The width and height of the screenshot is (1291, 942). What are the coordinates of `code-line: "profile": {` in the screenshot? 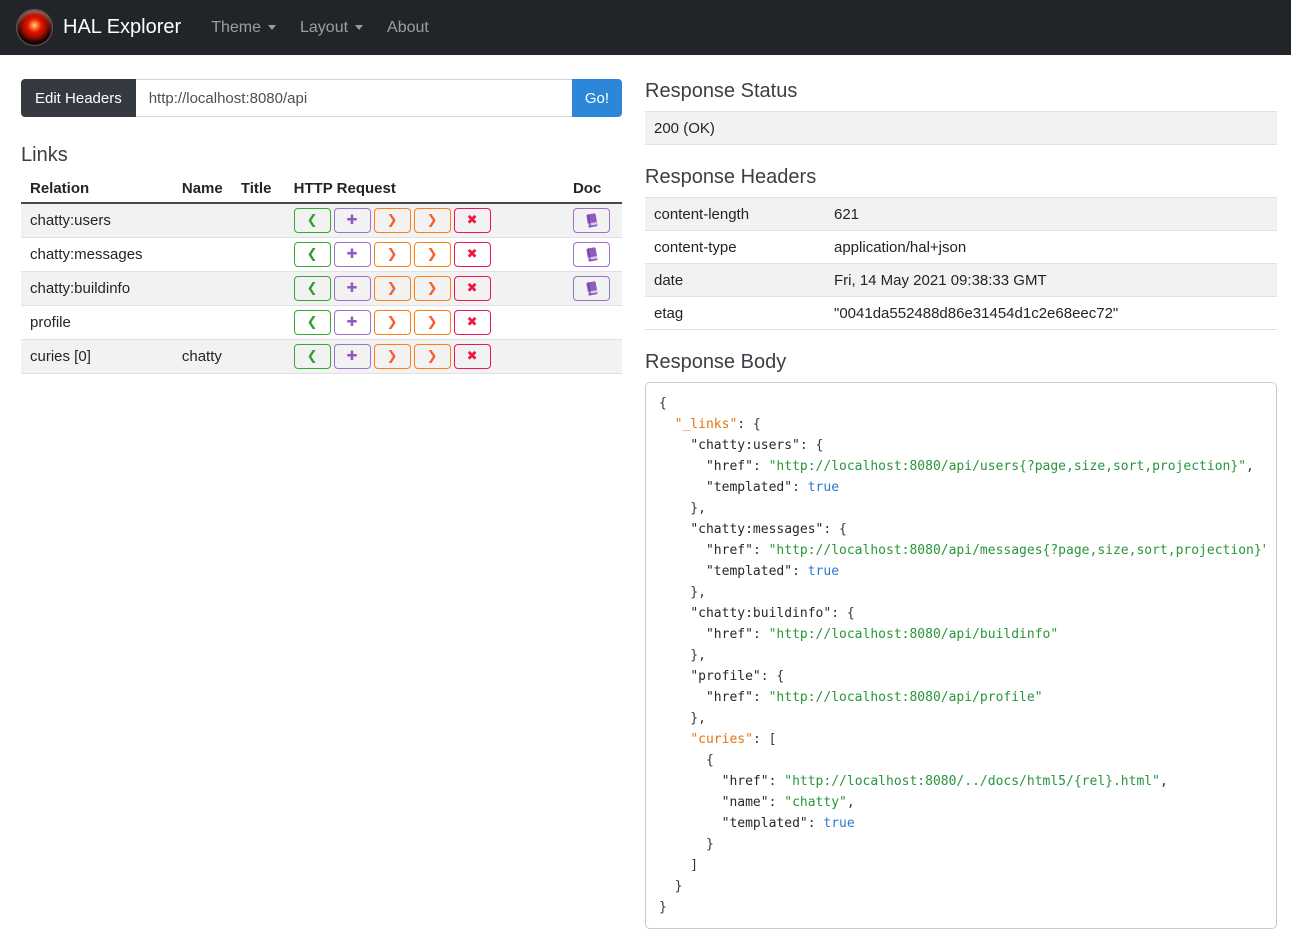 It's located at (737, 676).